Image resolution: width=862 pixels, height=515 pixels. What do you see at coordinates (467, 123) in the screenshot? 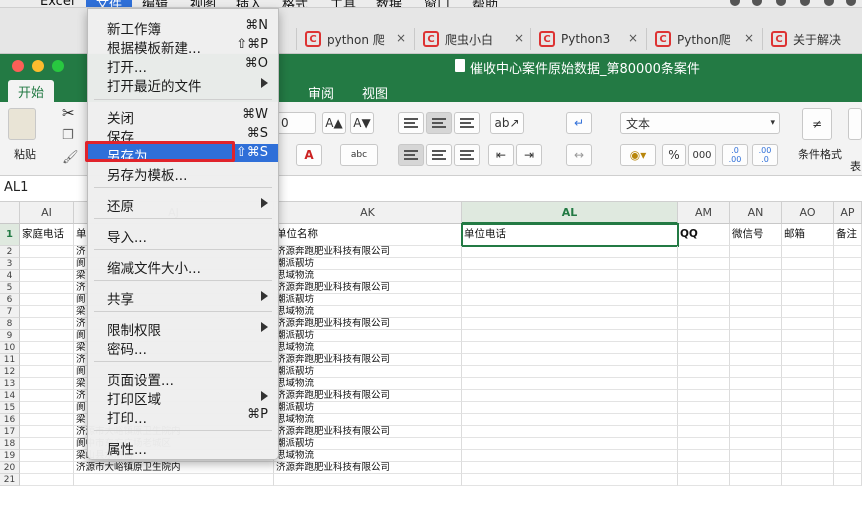
I see `align-bottom-icon` at bounding box center [467, 123].